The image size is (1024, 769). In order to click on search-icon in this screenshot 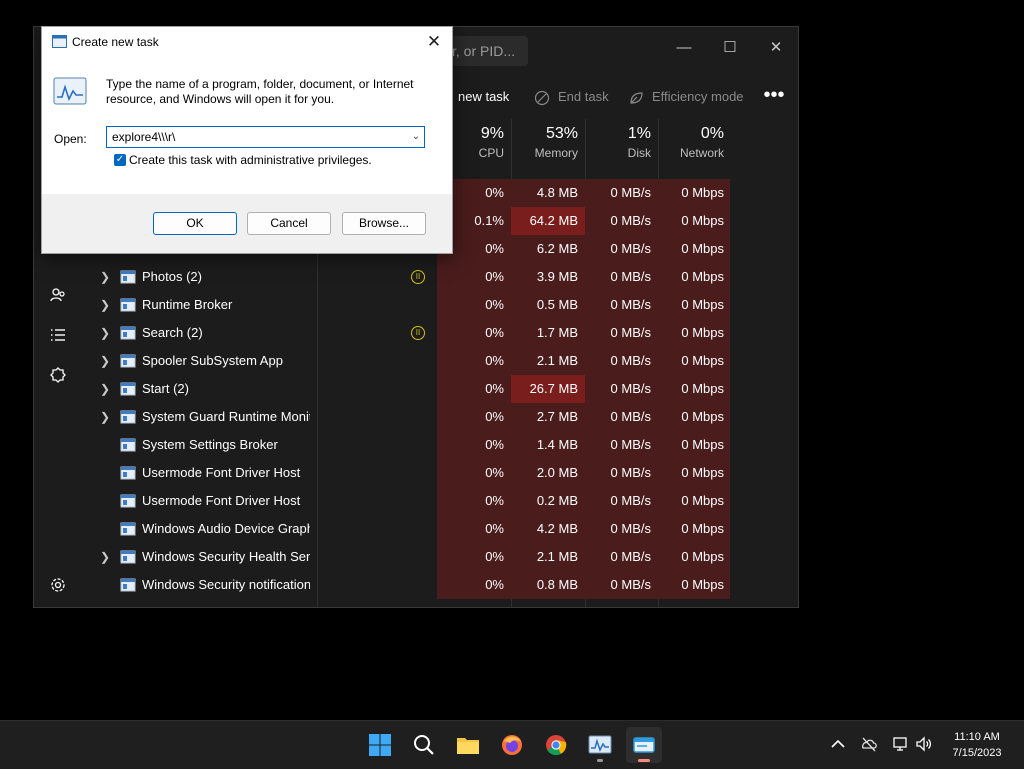, I will do `click(424, 745)`.